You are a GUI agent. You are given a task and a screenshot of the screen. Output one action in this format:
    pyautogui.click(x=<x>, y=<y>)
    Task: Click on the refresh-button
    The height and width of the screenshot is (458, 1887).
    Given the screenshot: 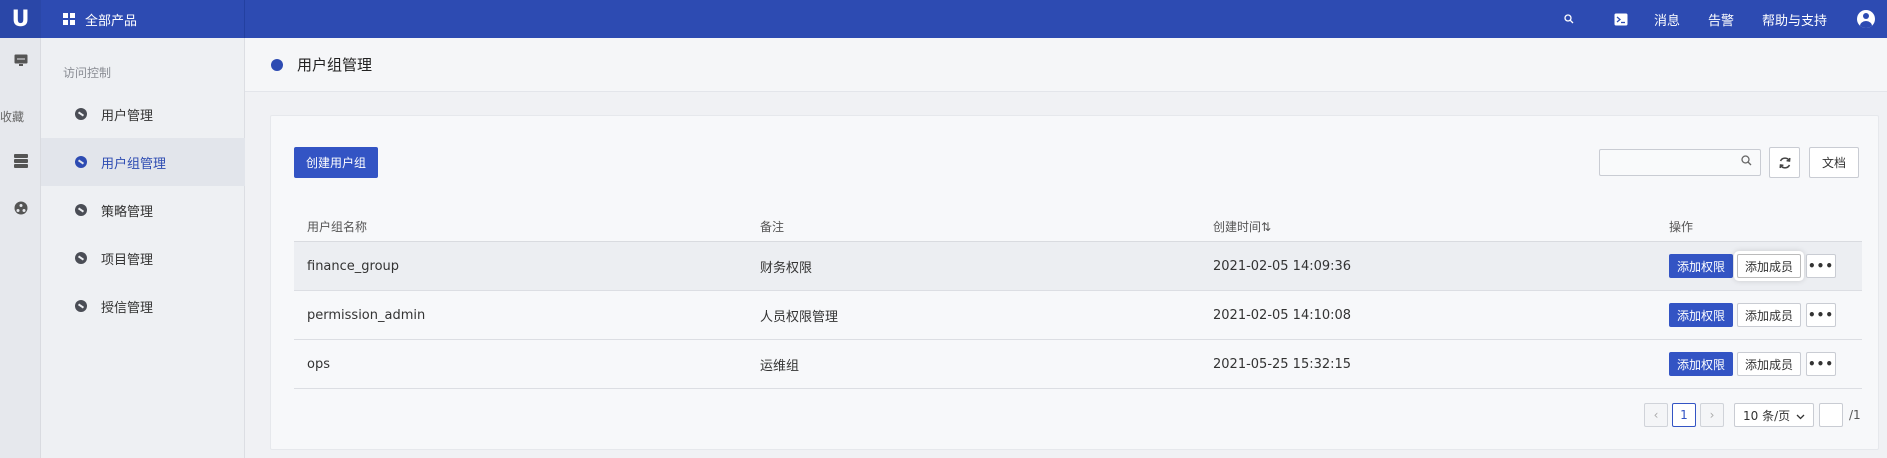 What is the action you would take?
    pyautogui.click(x=1784, y=162)
    